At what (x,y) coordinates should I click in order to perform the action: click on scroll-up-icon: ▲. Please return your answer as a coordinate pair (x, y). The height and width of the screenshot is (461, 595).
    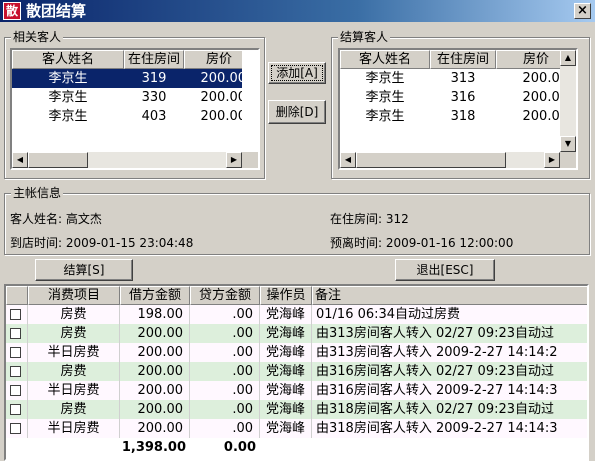
    Looking at the image, I should click on (568, 58).